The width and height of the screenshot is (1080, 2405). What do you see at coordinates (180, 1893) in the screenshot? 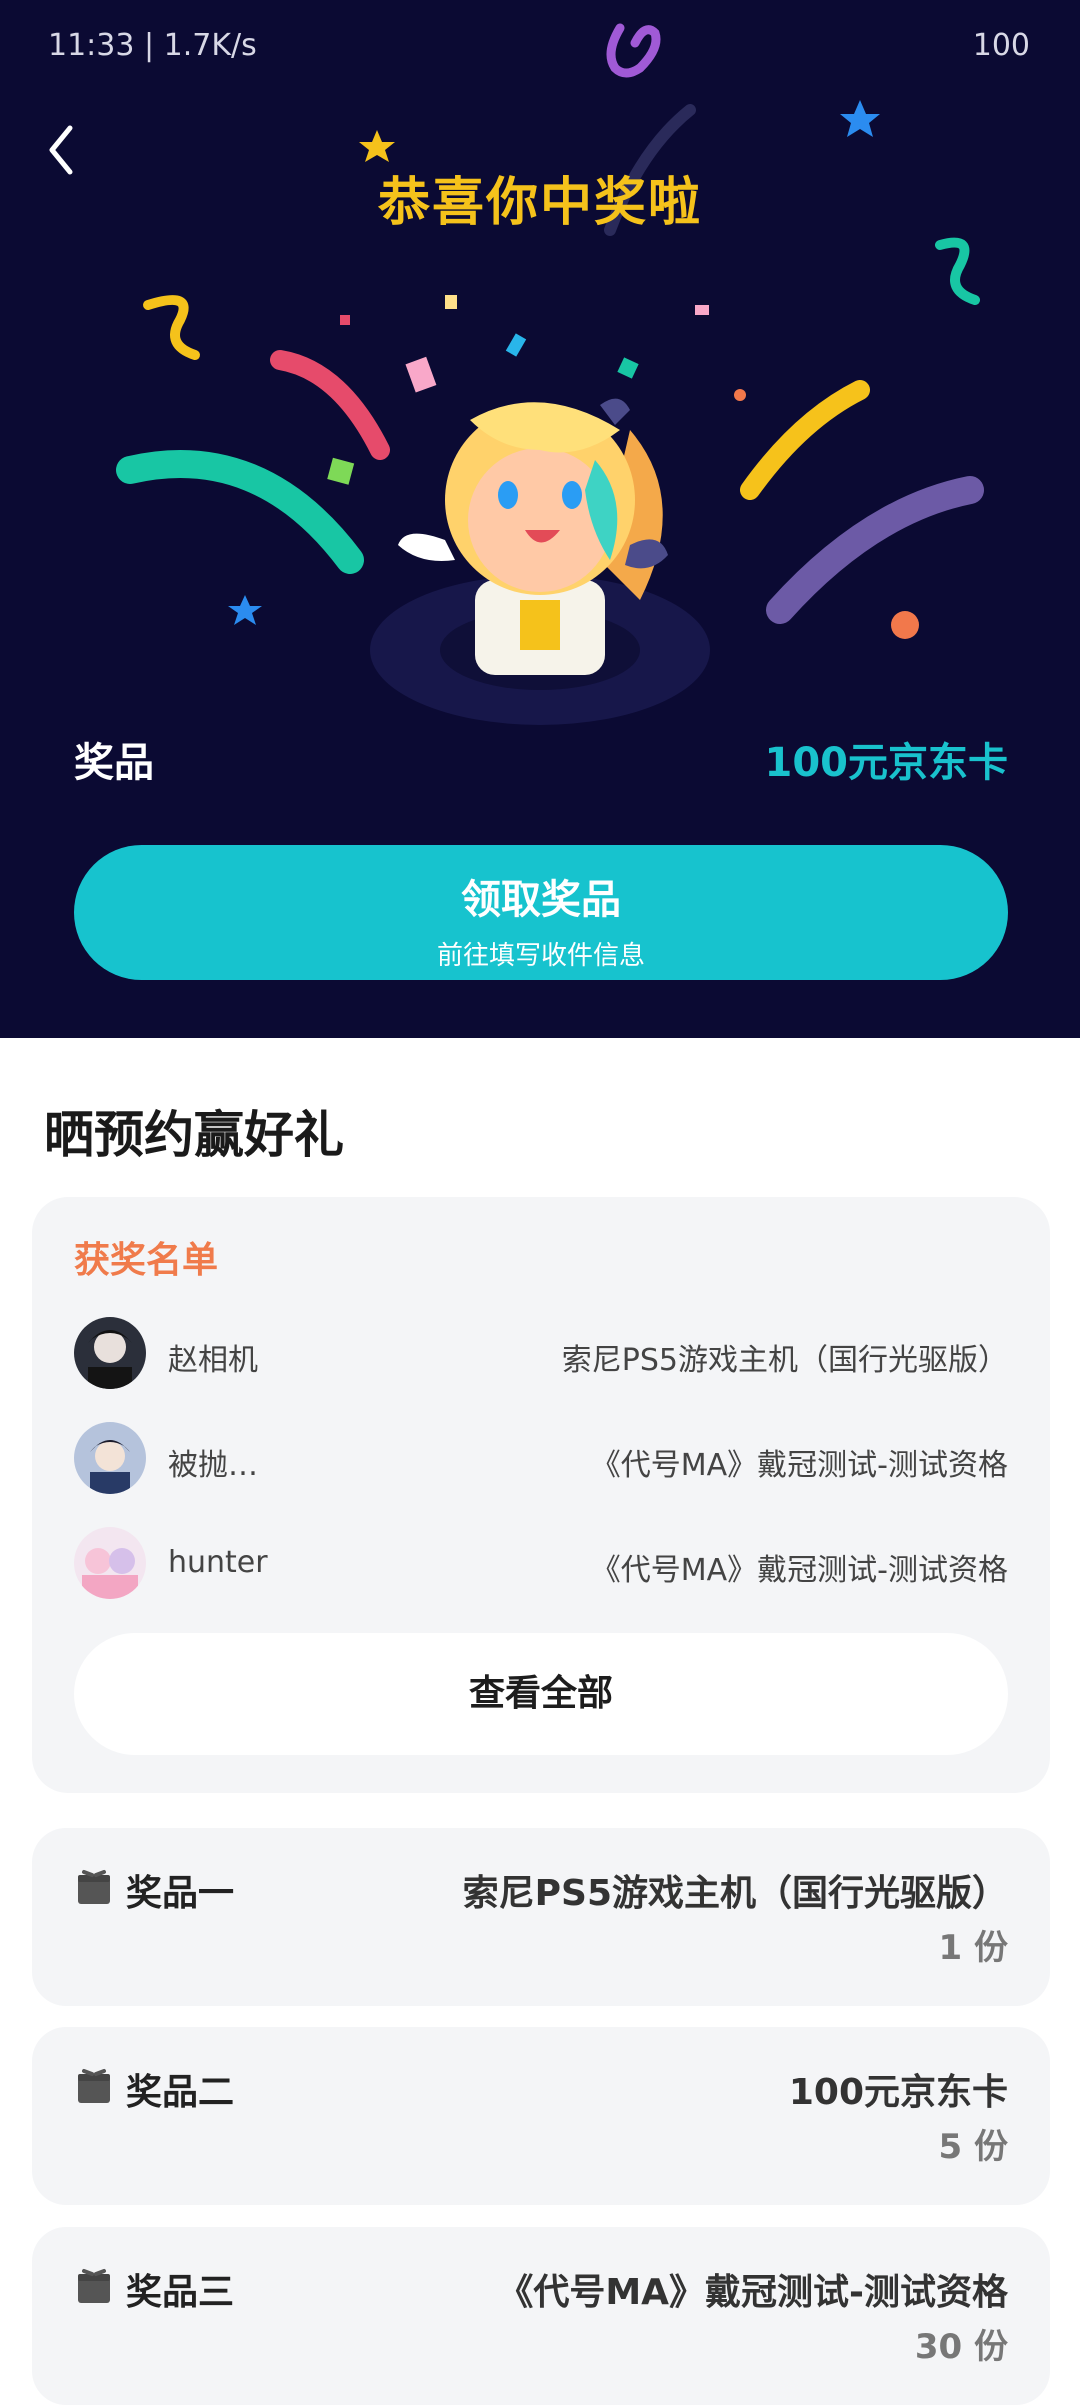
I see `prize-tier-label: 奖品一` at bounding box center [180, 1893].